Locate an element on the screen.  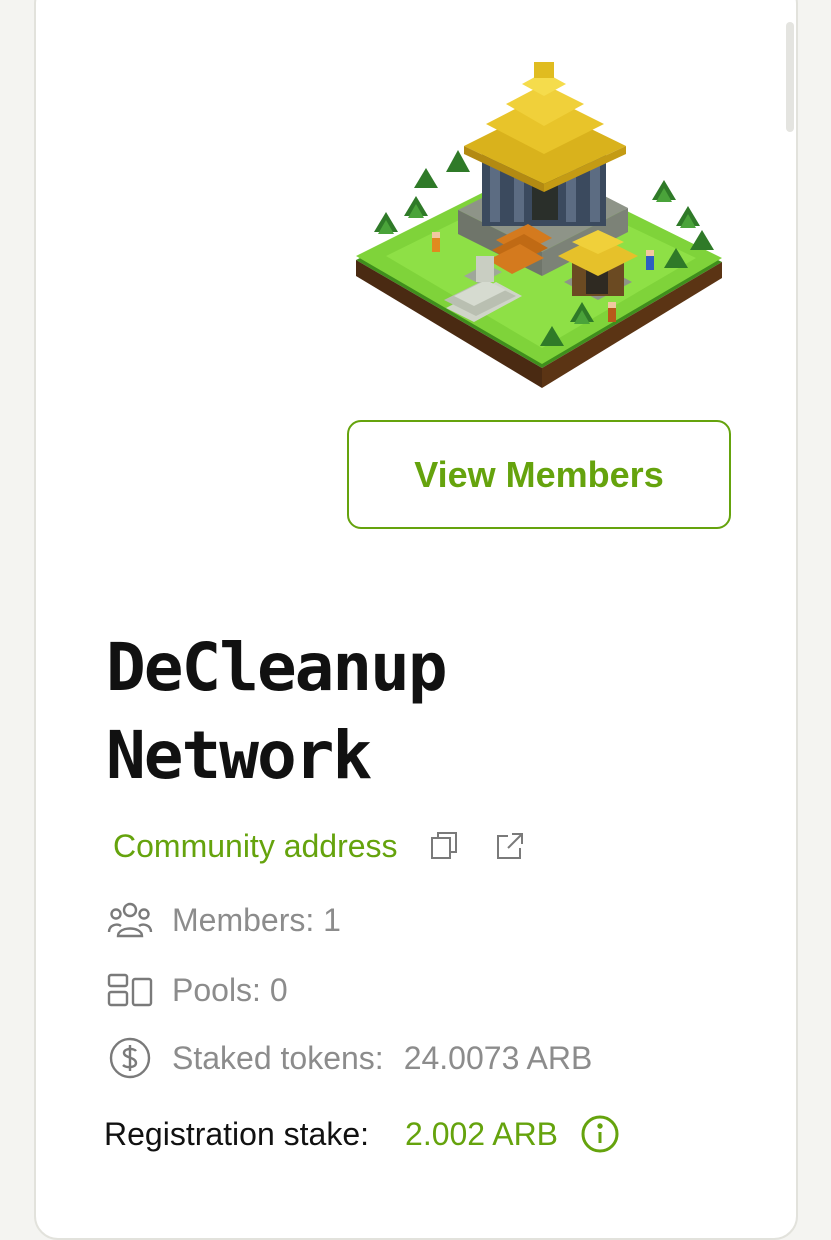
view-members-button: View Members is located at coordinates (539, 474).